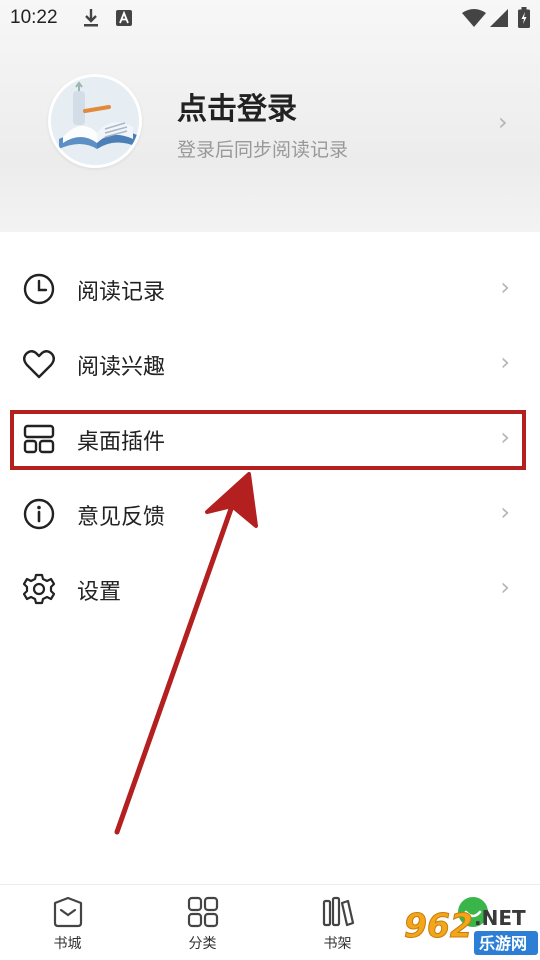  What do you see at coordinates (39, 589) in the screenshot?
I see `gear-icon` at bounding box center [39, 589].